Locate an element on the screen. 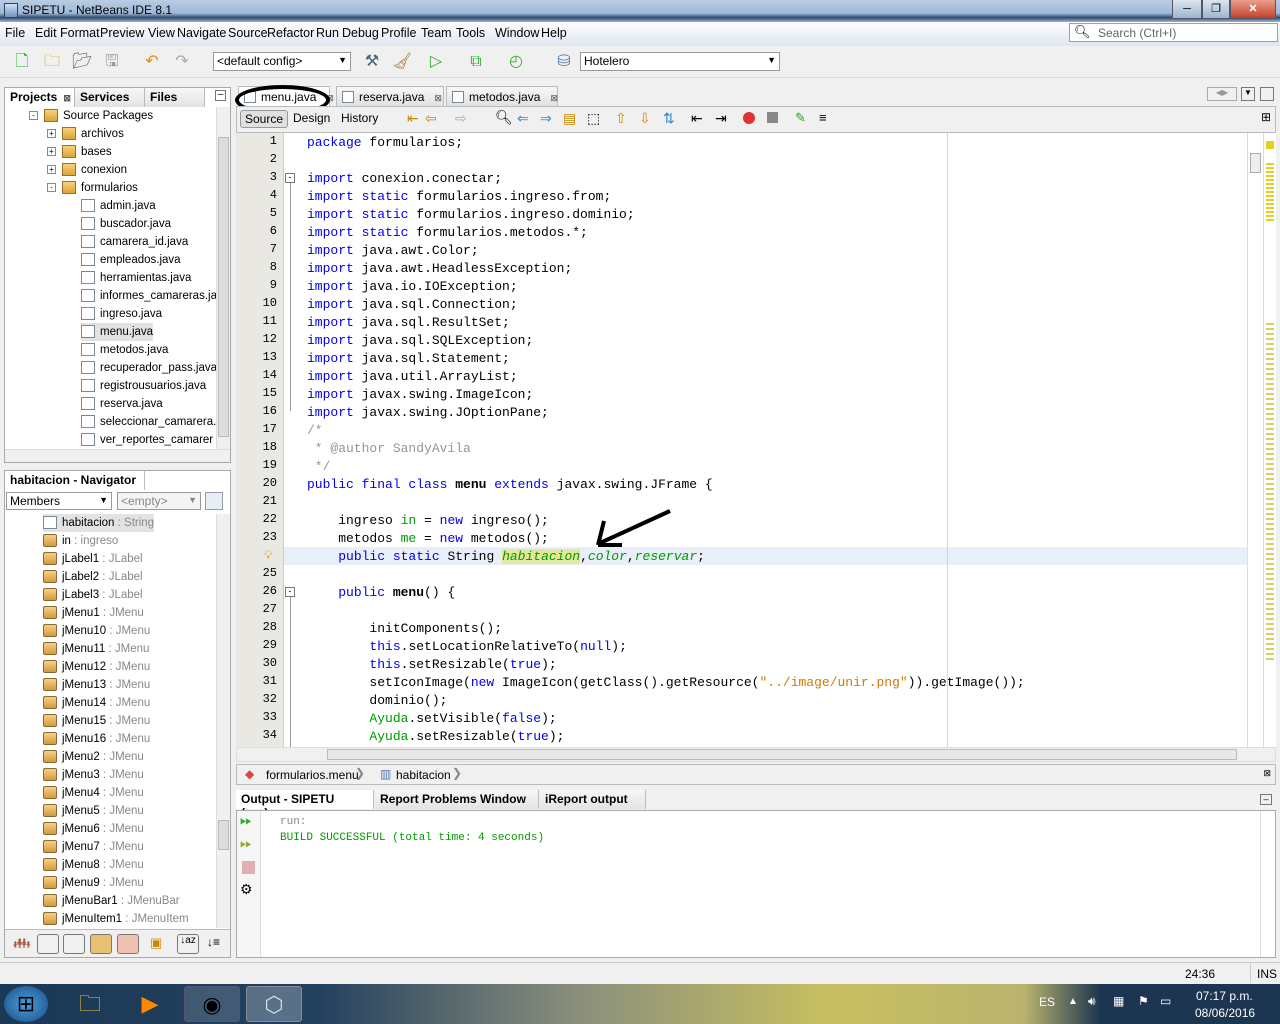 The image size is (1280, 1024). clock-date: 08/06/2016 is located at coordinates (1225, 1013).